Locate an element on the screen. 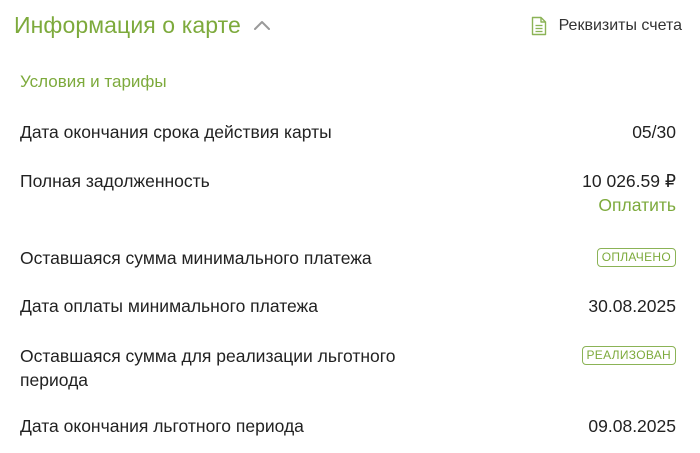 The width and height of the screenshot is (700, 453). grace-period-end-label: Дата окончания льготного периода is located at coordinates (162, 426).